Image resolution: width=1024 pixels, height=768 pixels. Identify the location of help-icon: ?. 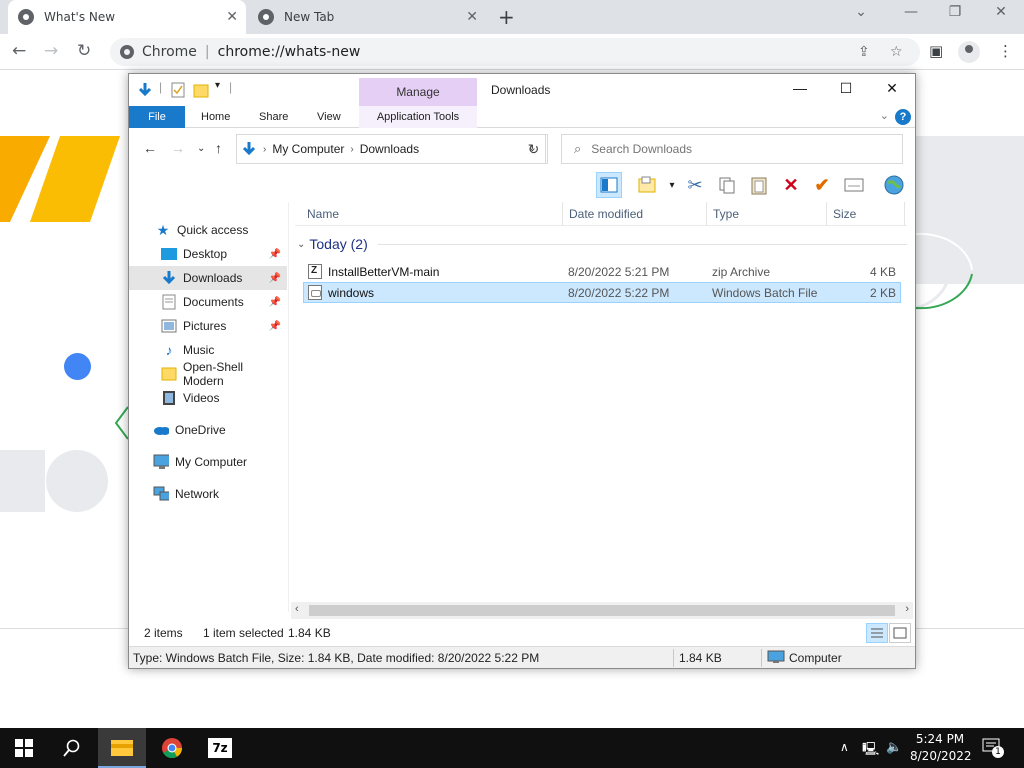
(903, 117).